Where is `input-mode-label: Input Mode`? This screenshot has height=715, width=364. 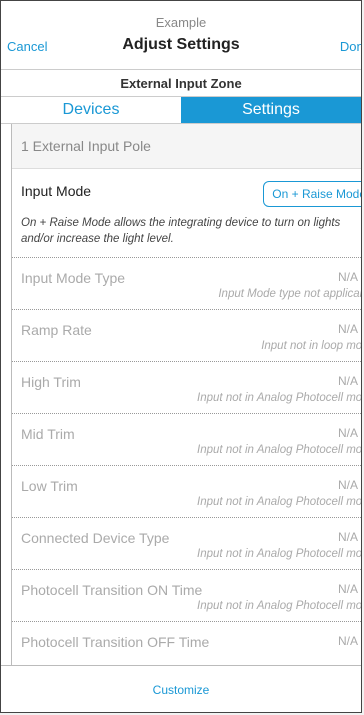
input-mode-label: Input Mode is located at coordinates (56, 191).